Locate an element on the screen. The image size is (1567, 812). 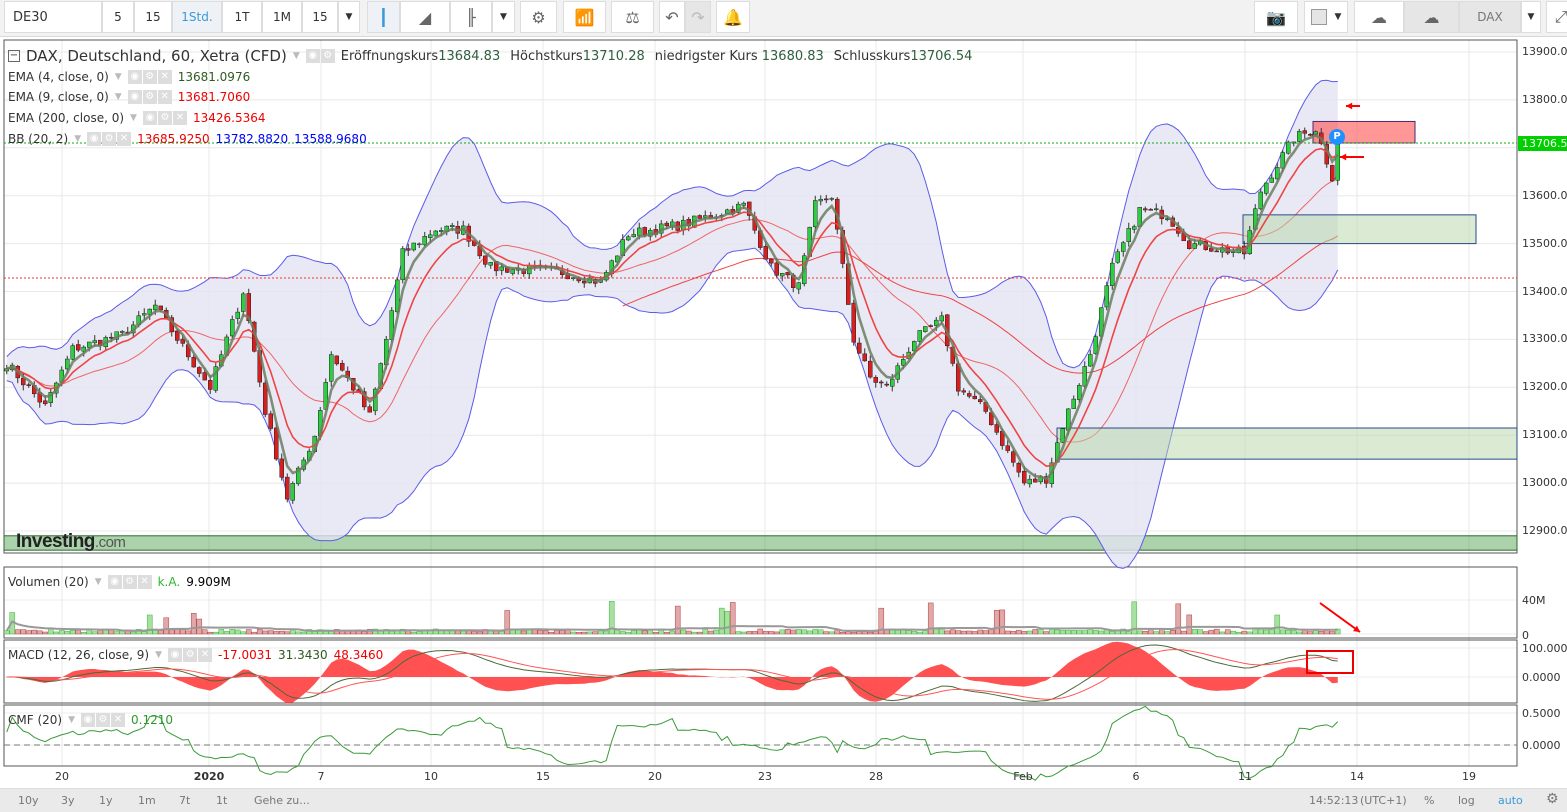
load-chart-button: ☁ is located at coordinates (1379, 17).